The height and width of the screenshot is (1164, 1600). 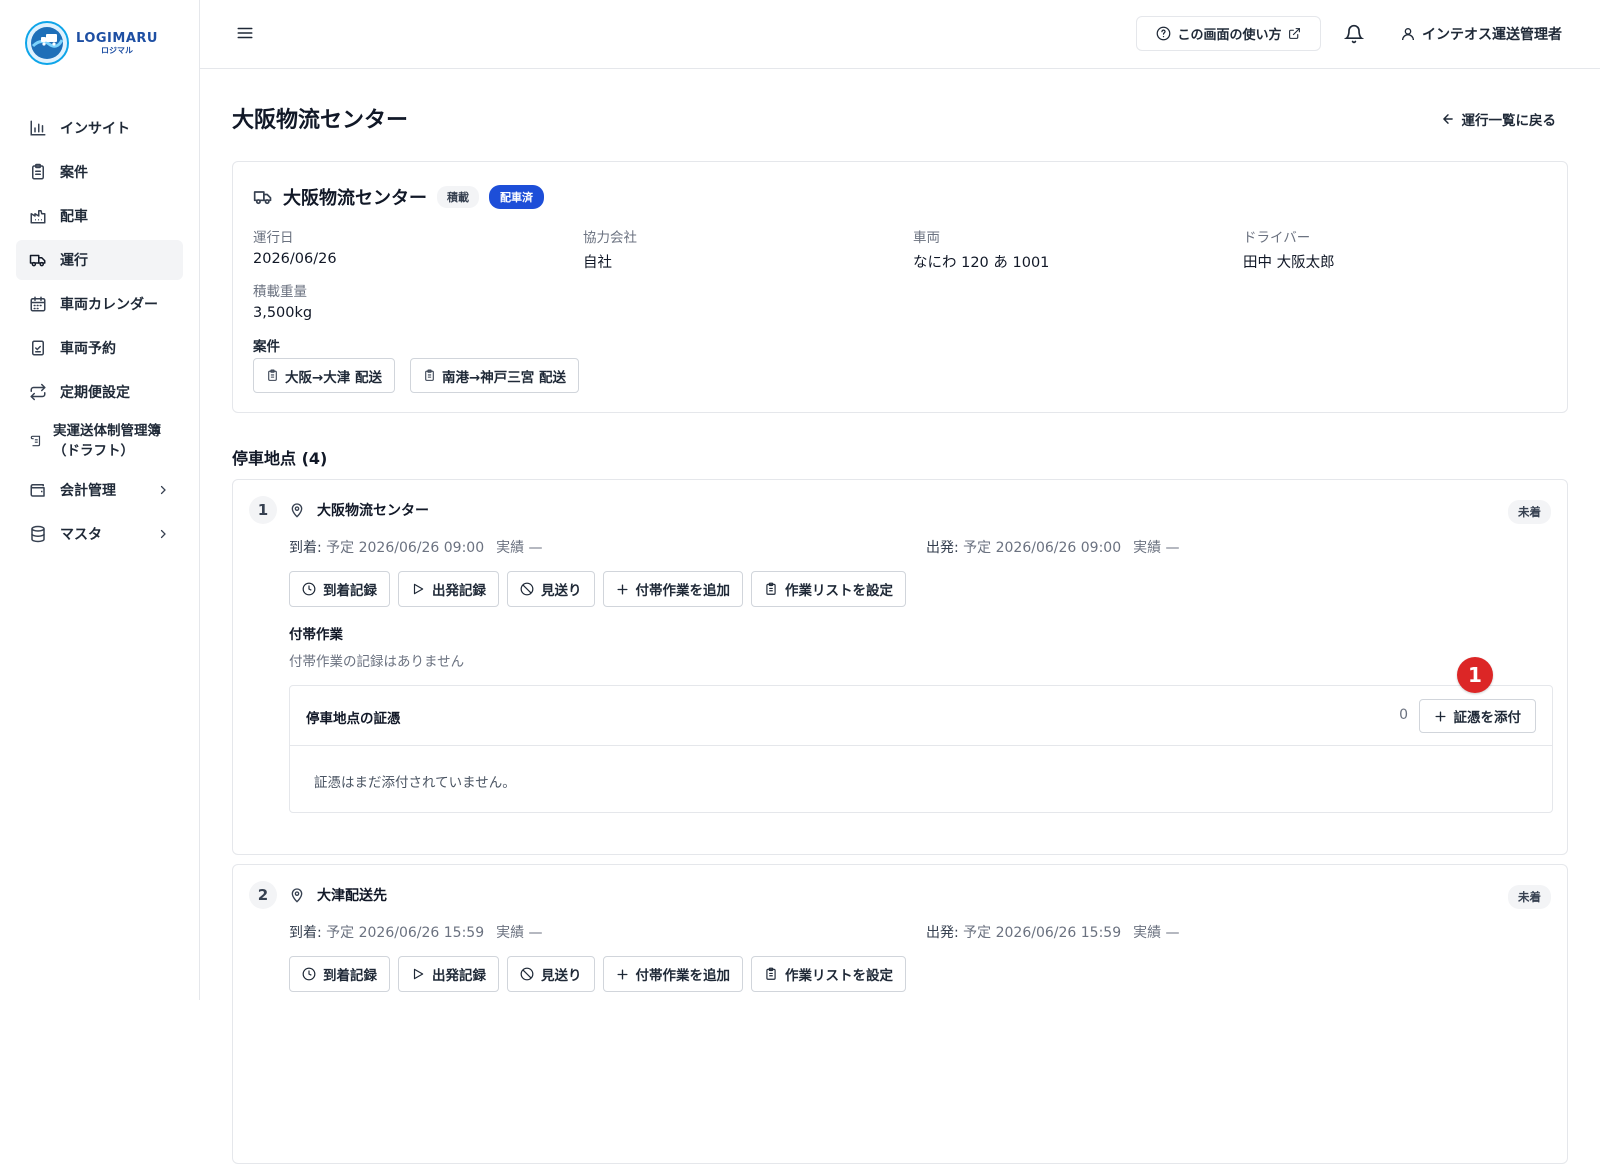 I want to click on sidebar-item-vehicle-reservation: 車両予約, so click(x=99, y=348).